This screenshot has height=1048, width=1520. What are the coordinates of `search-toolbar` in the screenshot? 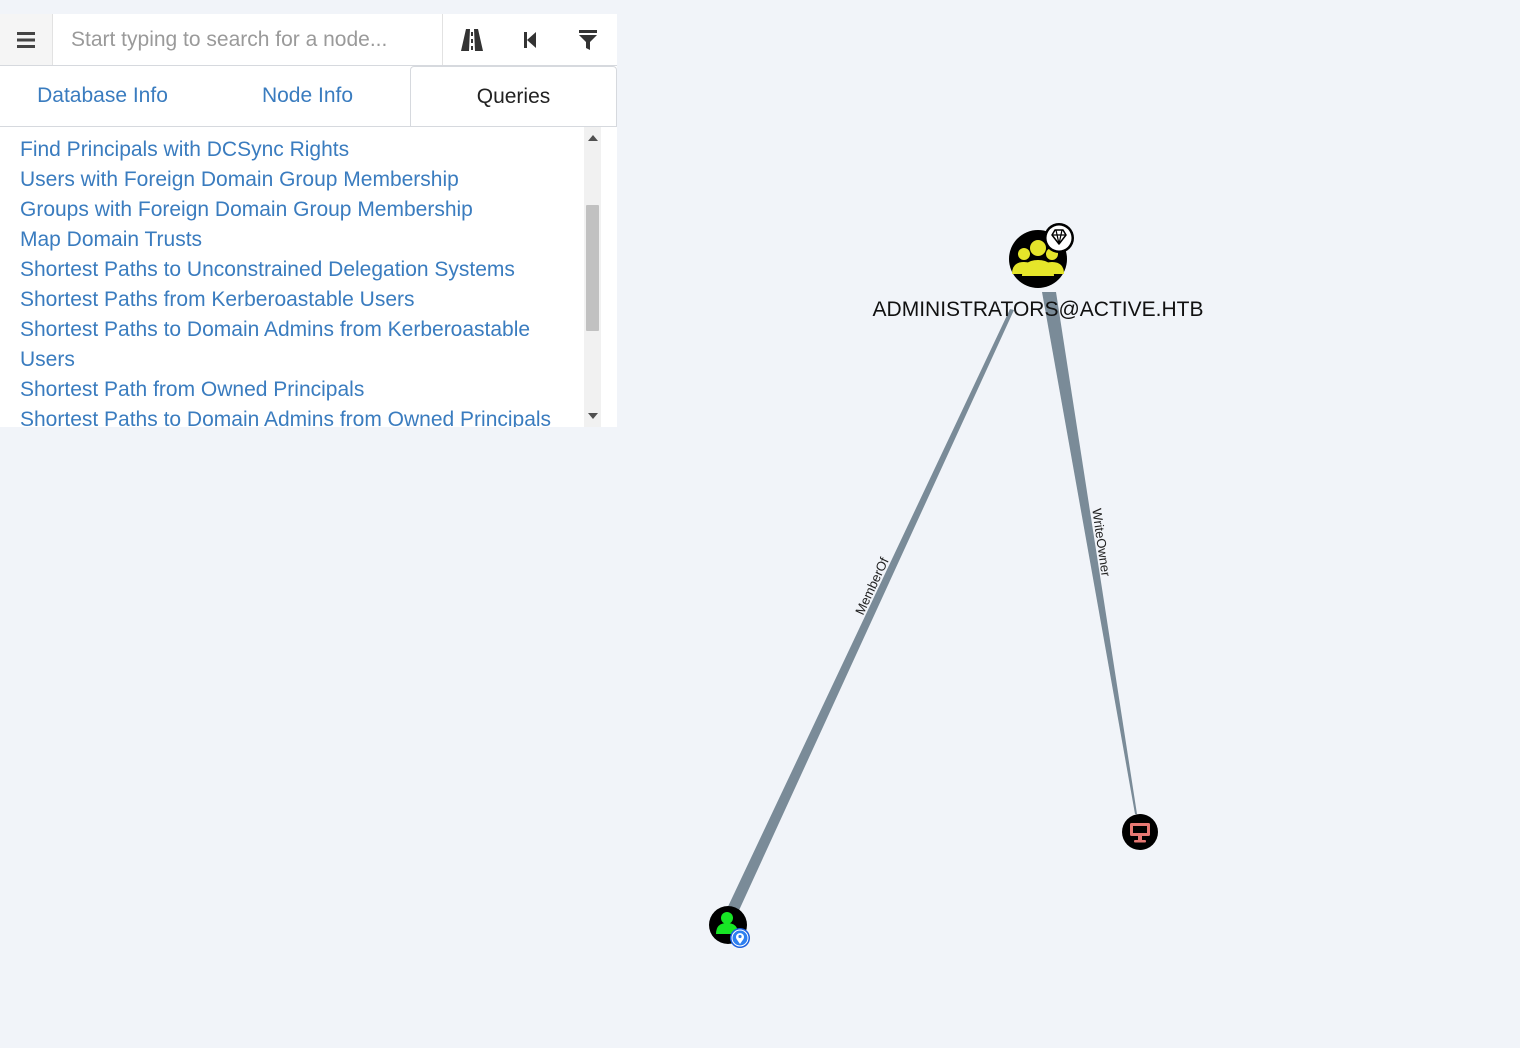 It's located at (308, 40).